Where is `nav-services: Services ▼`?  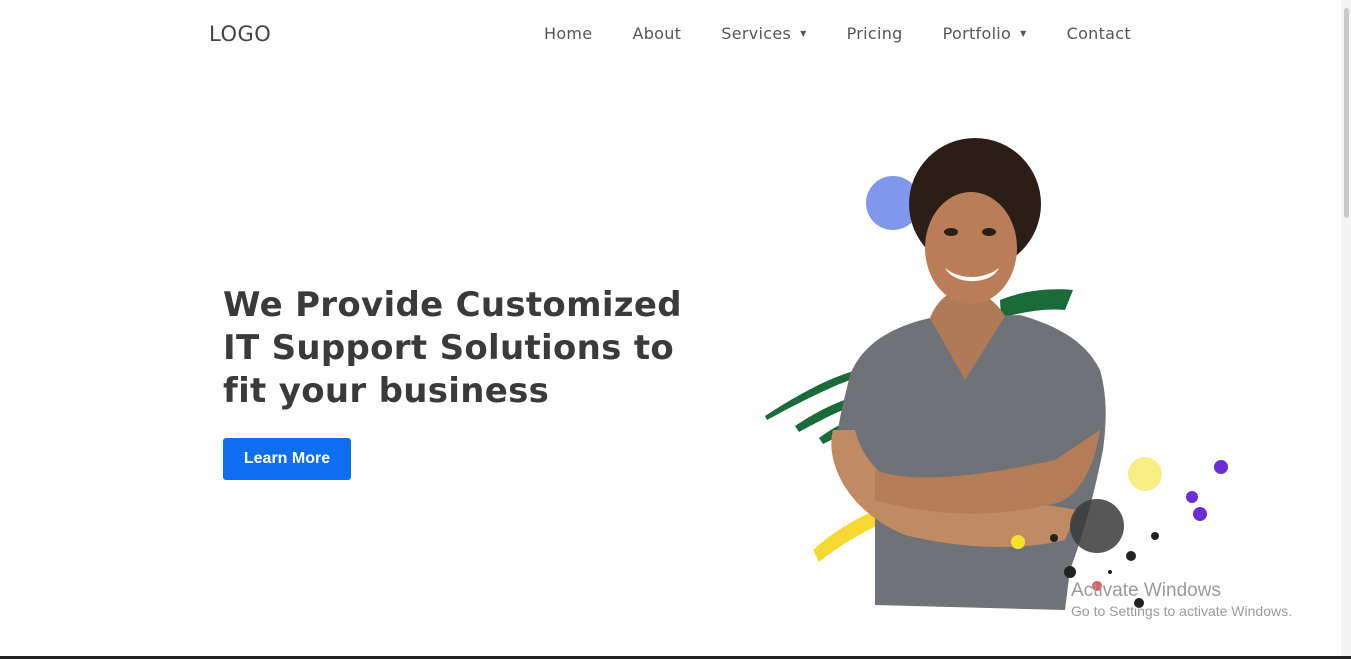 nav-services: Services ▼ is located at coordinates (763, 33).